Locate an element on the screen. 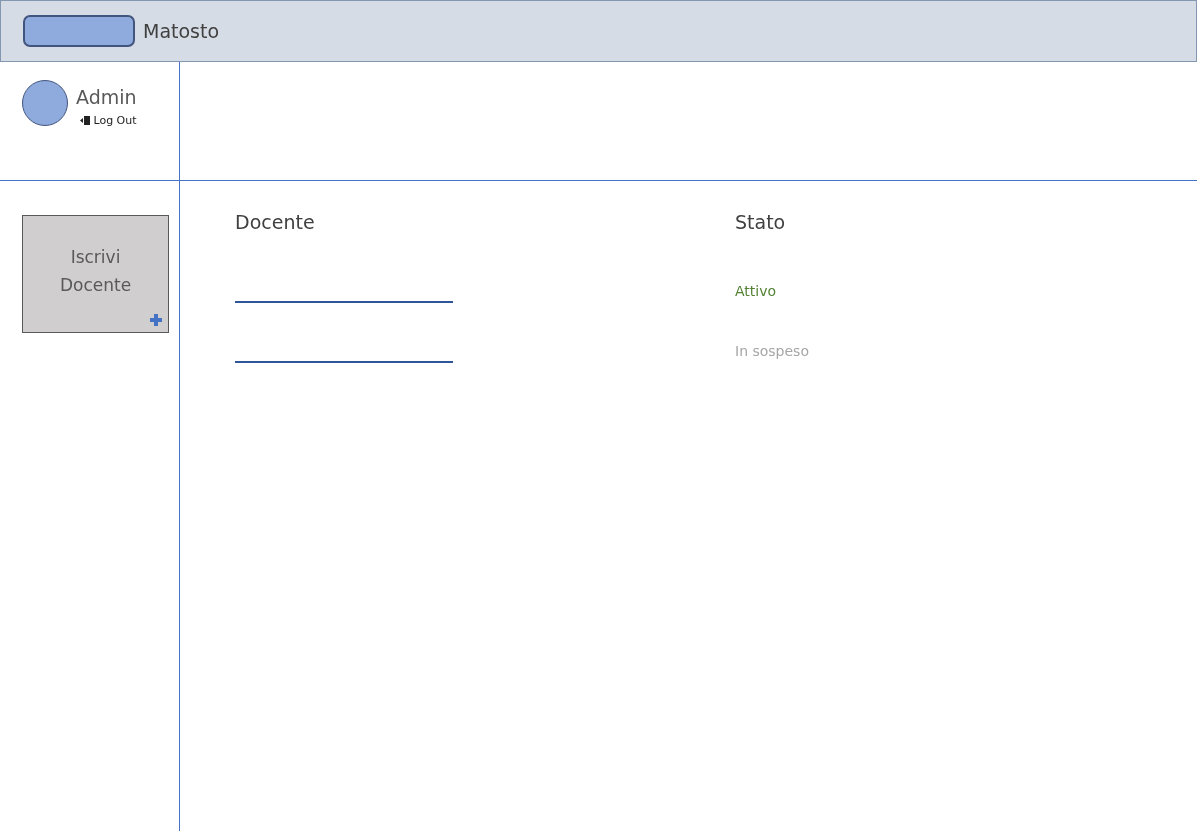  column-header: Docente is located at coordinates (275, 223).